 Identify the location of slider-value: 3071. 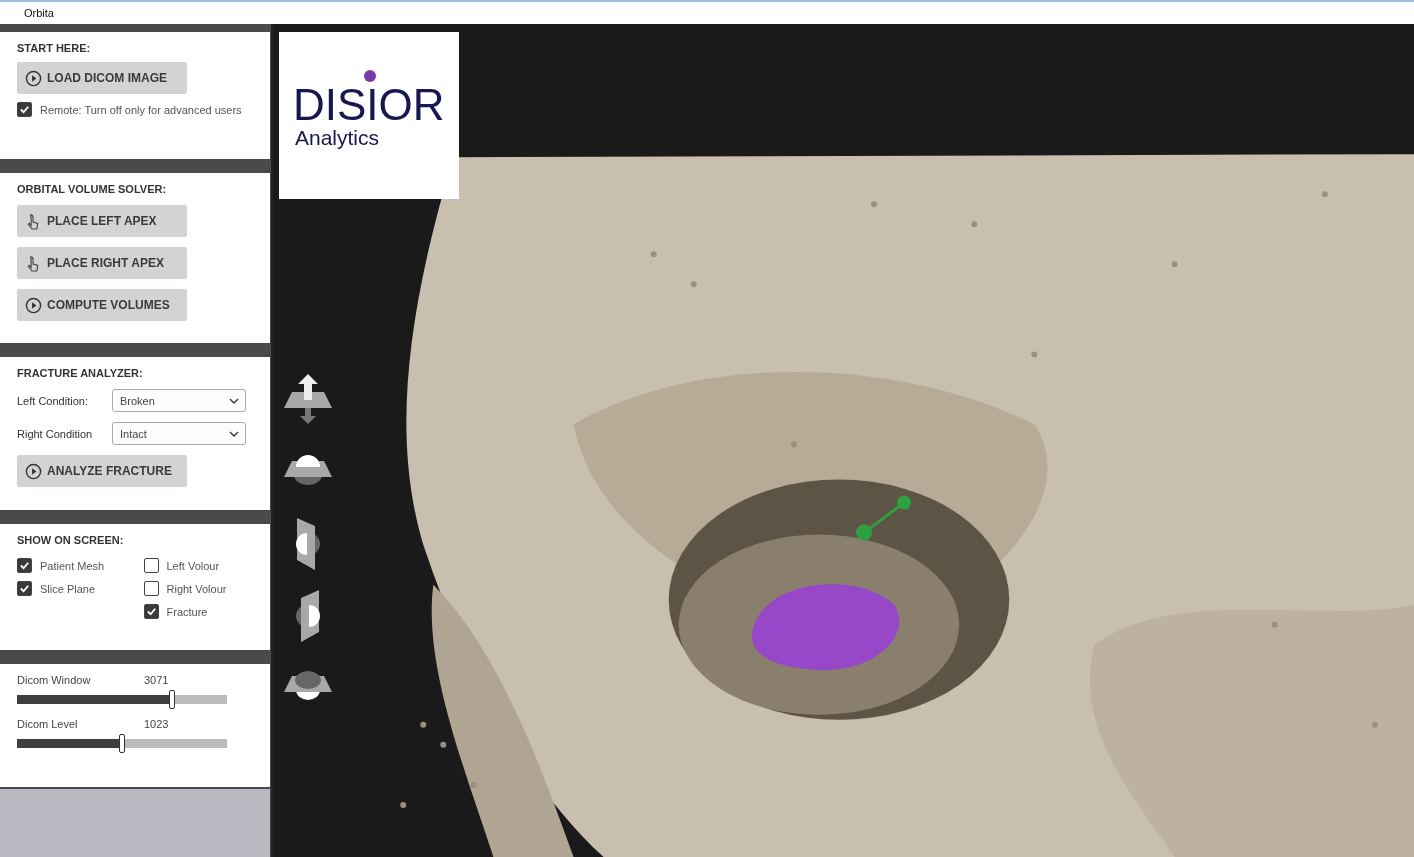
(156, 680).